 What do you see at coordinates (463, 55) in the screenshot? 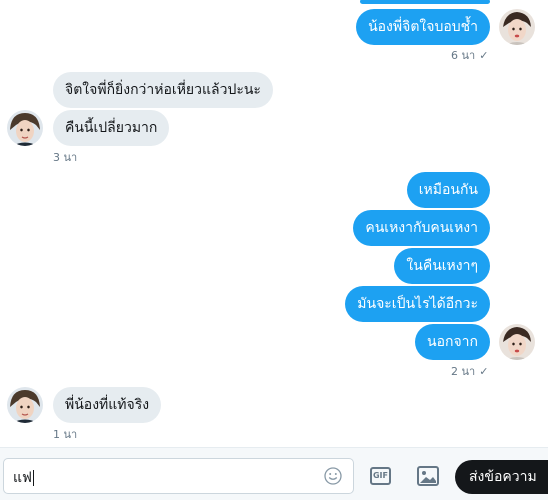
I see `timestamp-text: 6 นา` at bounding box center [463, 55].